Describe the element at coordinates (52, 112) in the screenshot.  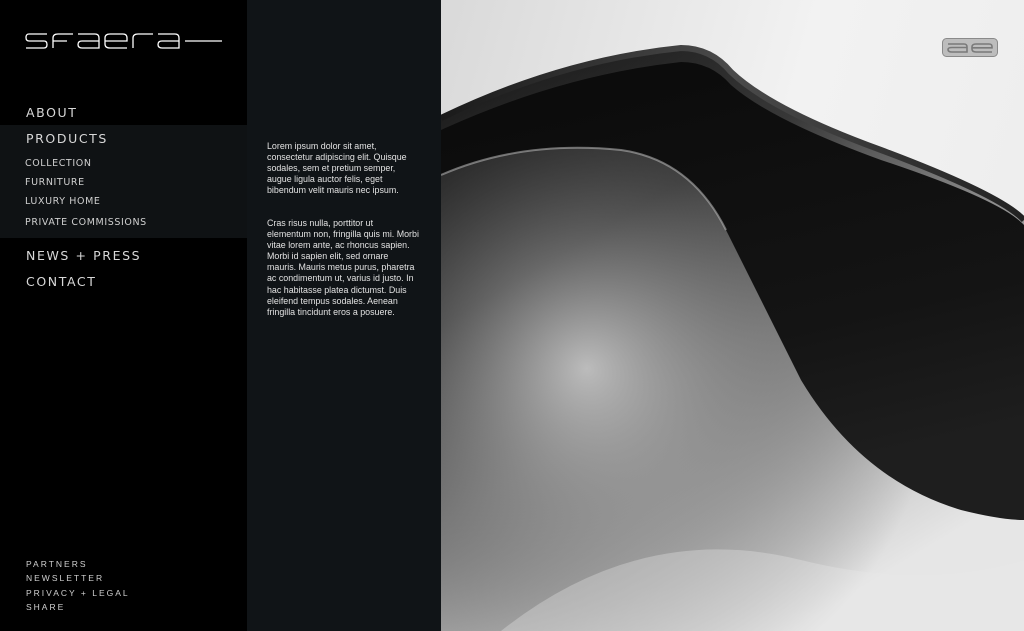
I see `nav-about: ABOUT` at that location.